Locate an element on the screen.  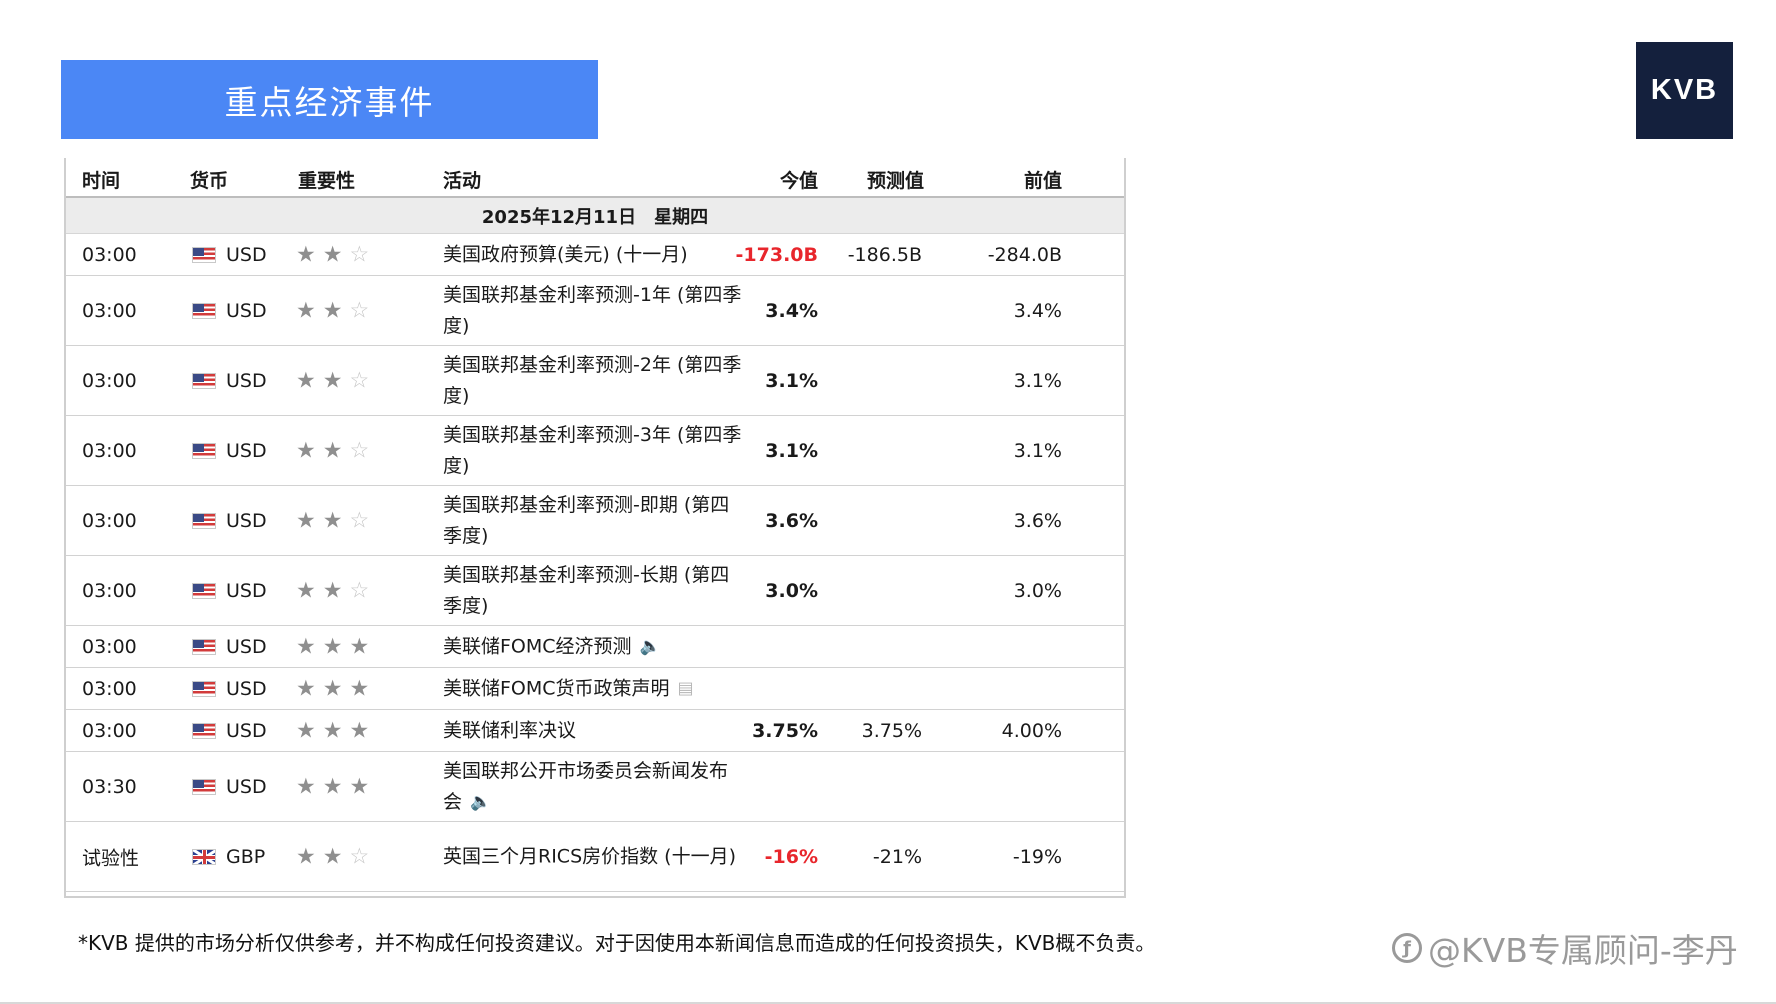
table-row: 03:00 USD ★ ★ ★ 美联储利率决议 3.75% 3.75% 4.00% is located at coordinates (595, 731).